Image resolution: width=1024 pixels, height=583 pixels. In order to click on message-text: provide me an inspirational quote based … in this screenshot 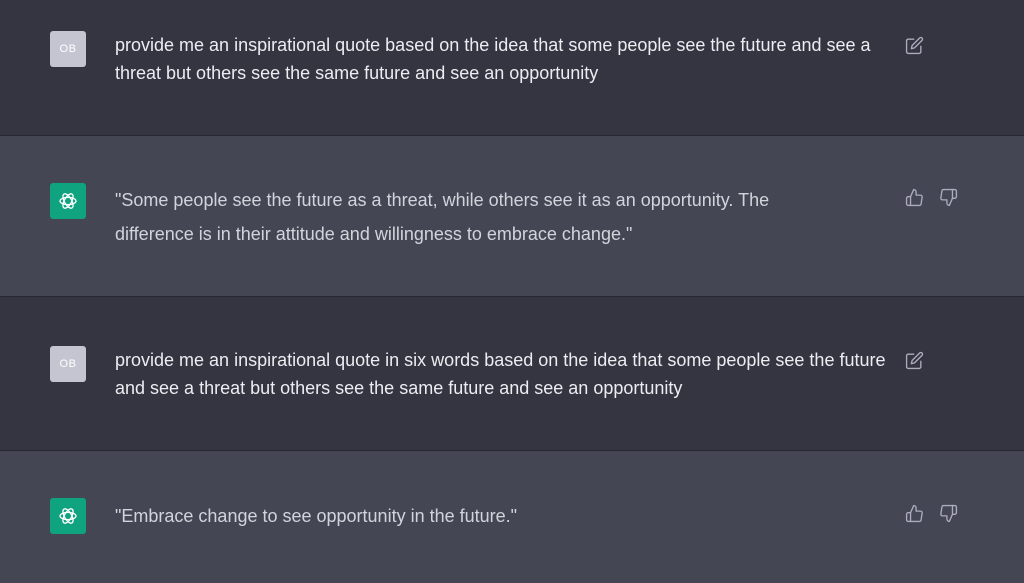, I will do `click(493, 59)`.